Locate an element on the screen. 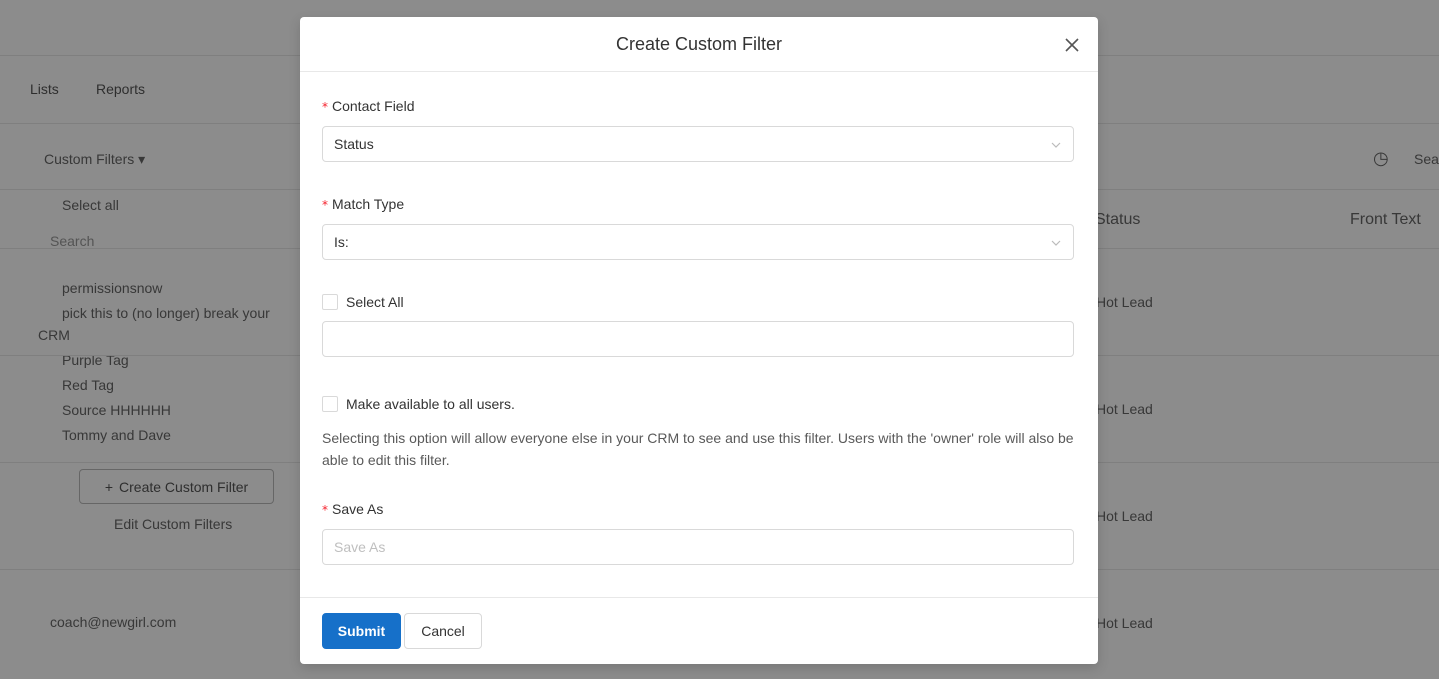 This screenshot has width=1439, height=679. contact-field-label: * Contact Field is located at coordinates (368, 106).